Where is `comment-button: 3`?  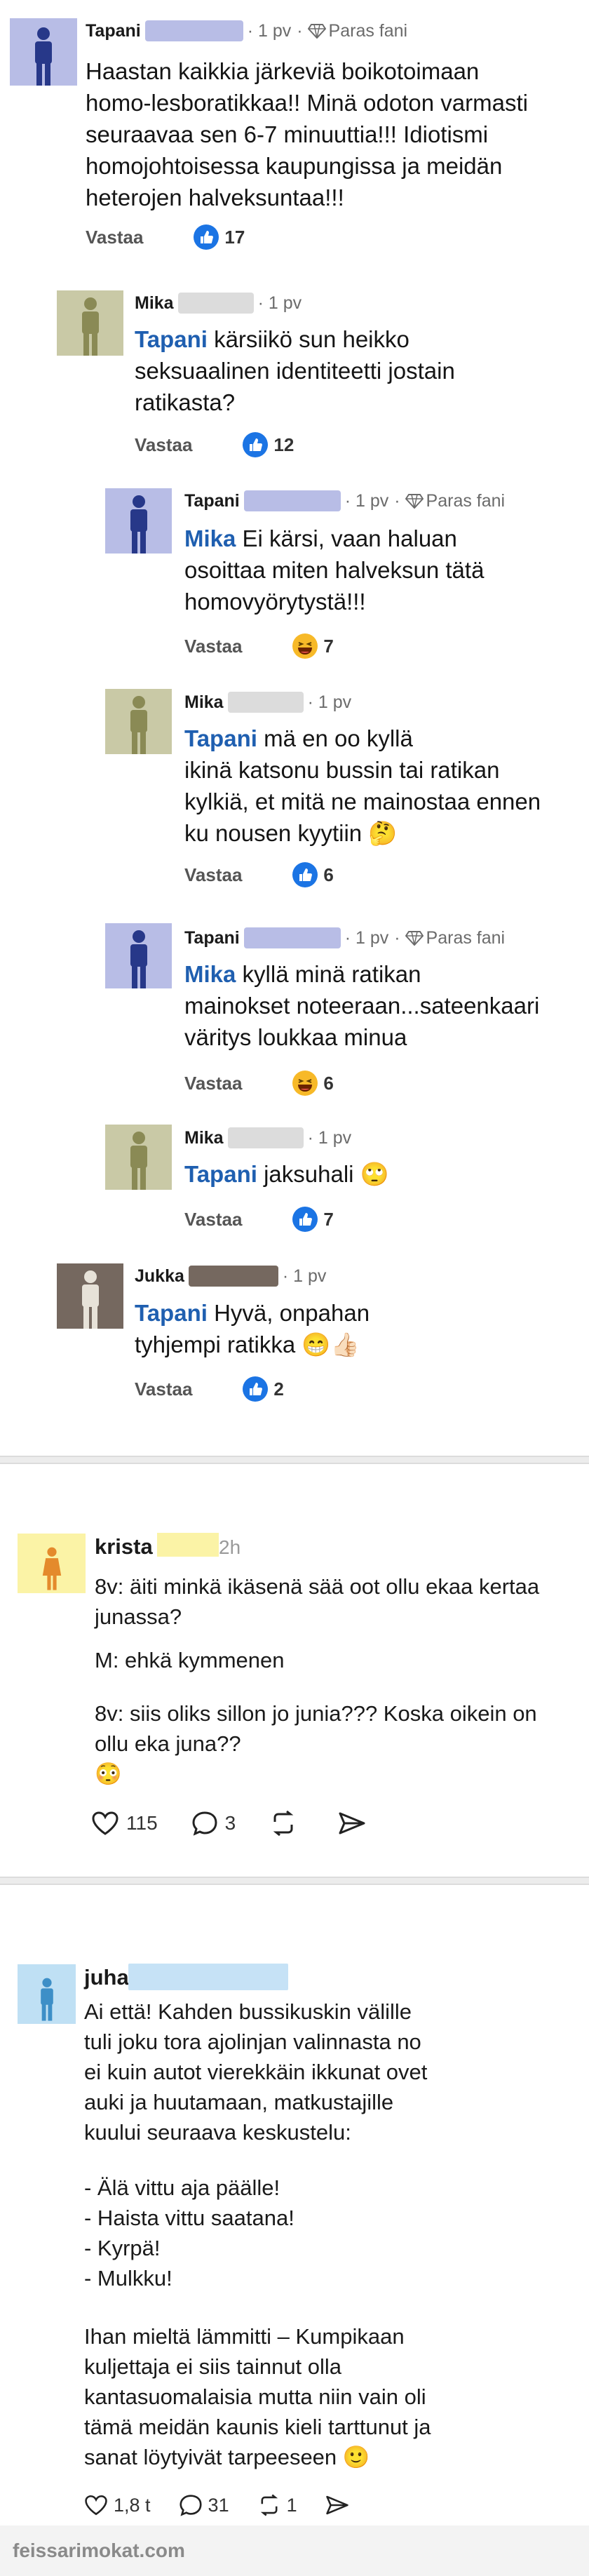 comment-button: 3 is located at coordinates (213, 1824).